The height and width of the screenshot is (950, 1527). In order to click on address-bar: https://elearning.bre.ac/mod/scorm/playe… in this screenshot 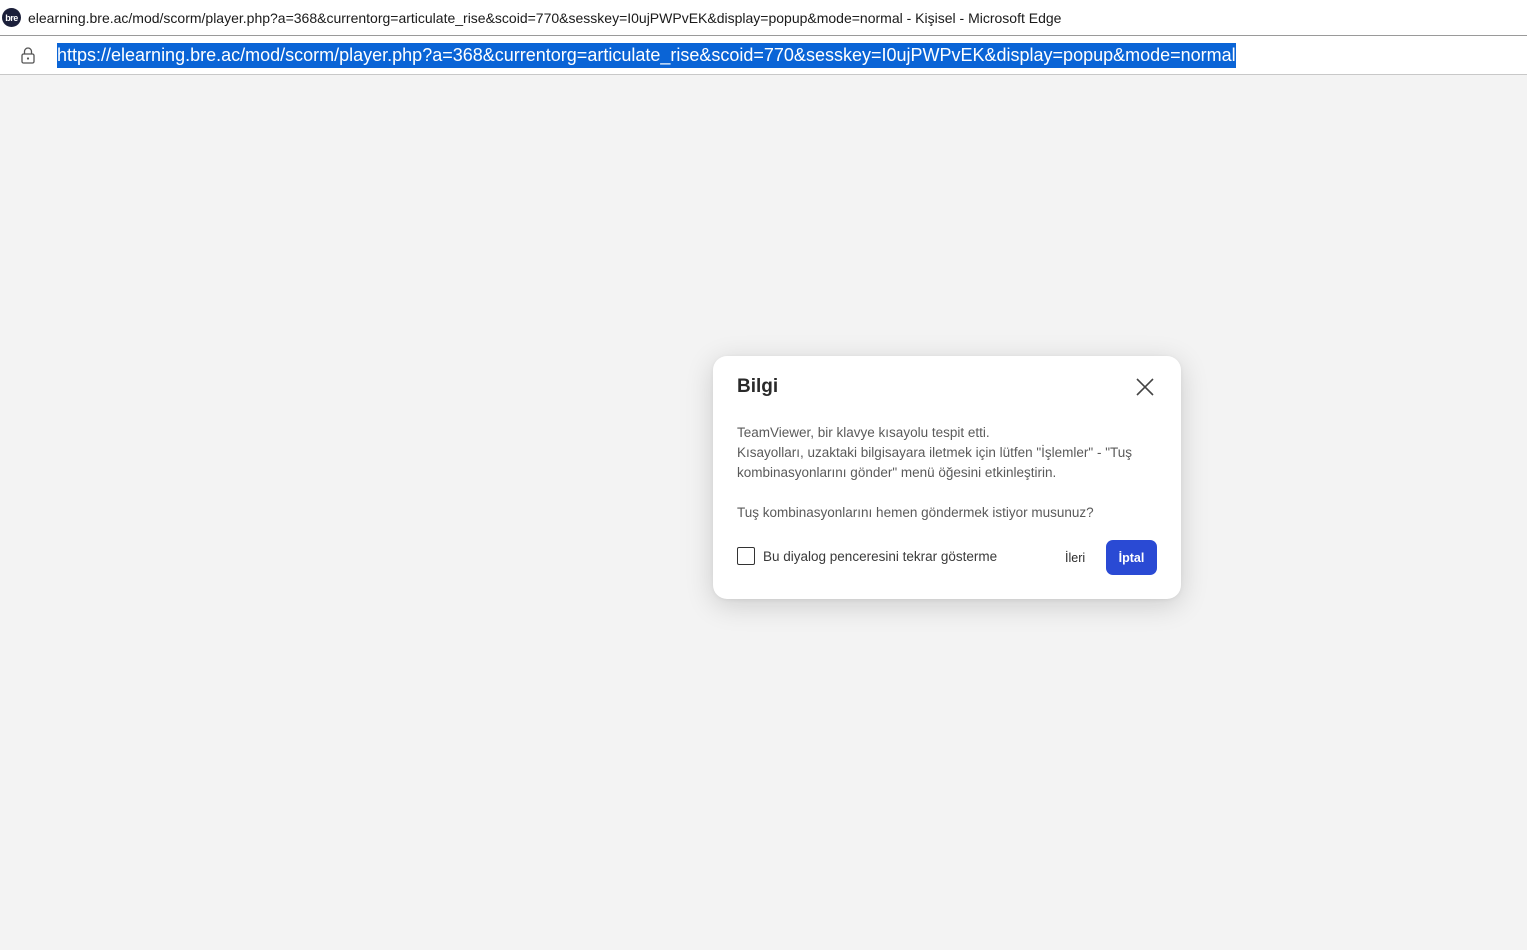, I will do `click(763, 55)`.